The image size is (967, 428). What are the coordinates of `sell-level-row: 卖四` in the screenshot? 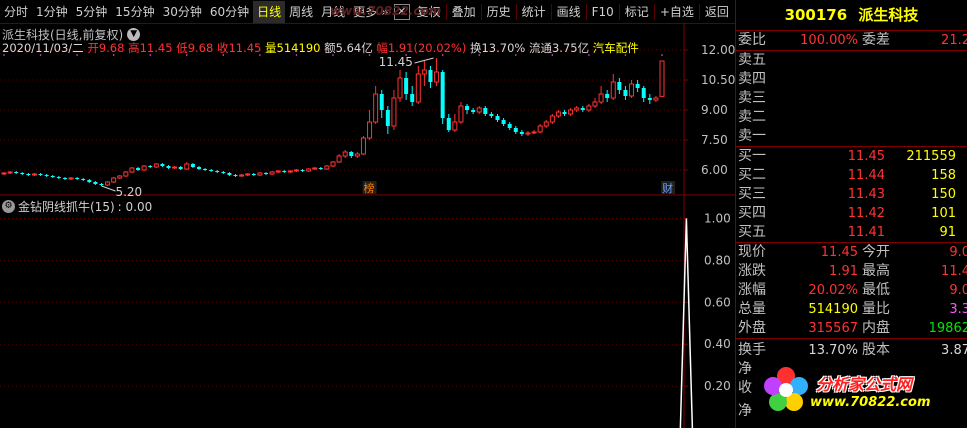 It's located at (851, 79).